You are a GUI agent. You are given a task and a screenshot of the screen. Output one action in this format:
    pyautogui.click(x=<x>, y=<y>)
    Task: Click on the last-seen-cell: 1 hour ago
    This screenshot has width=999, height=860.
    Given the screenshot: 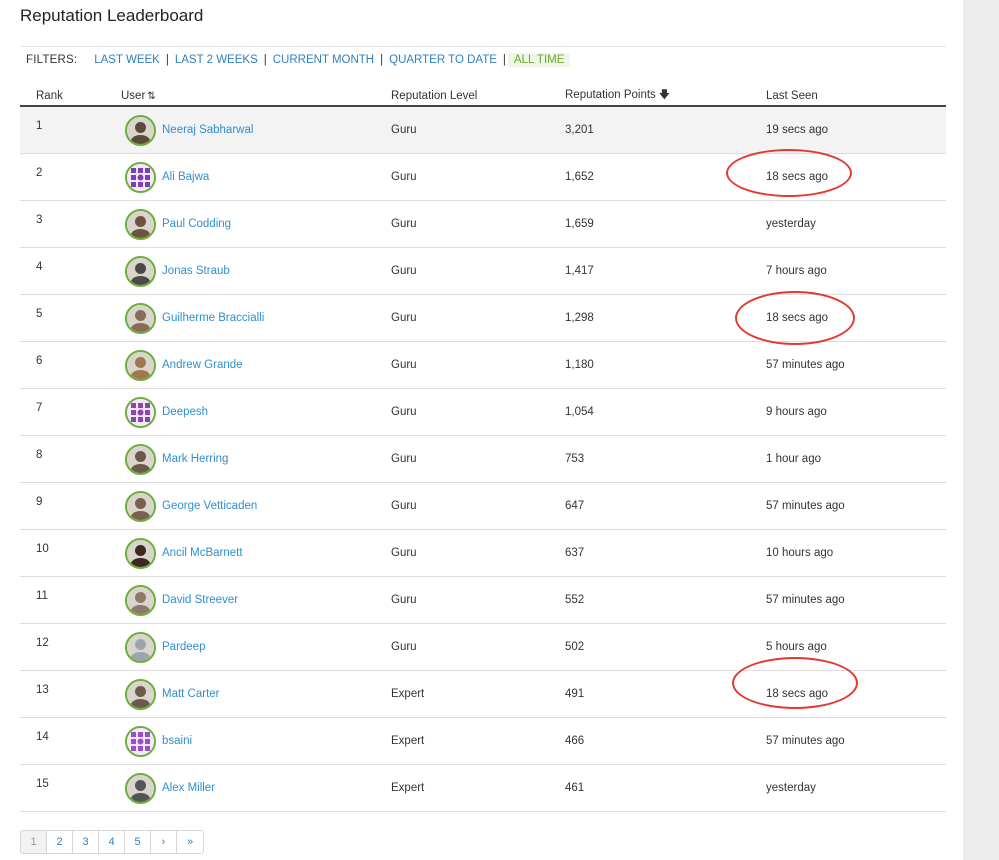 What is the action you would take?
    pyautogui.click(x=856, y=459)
    